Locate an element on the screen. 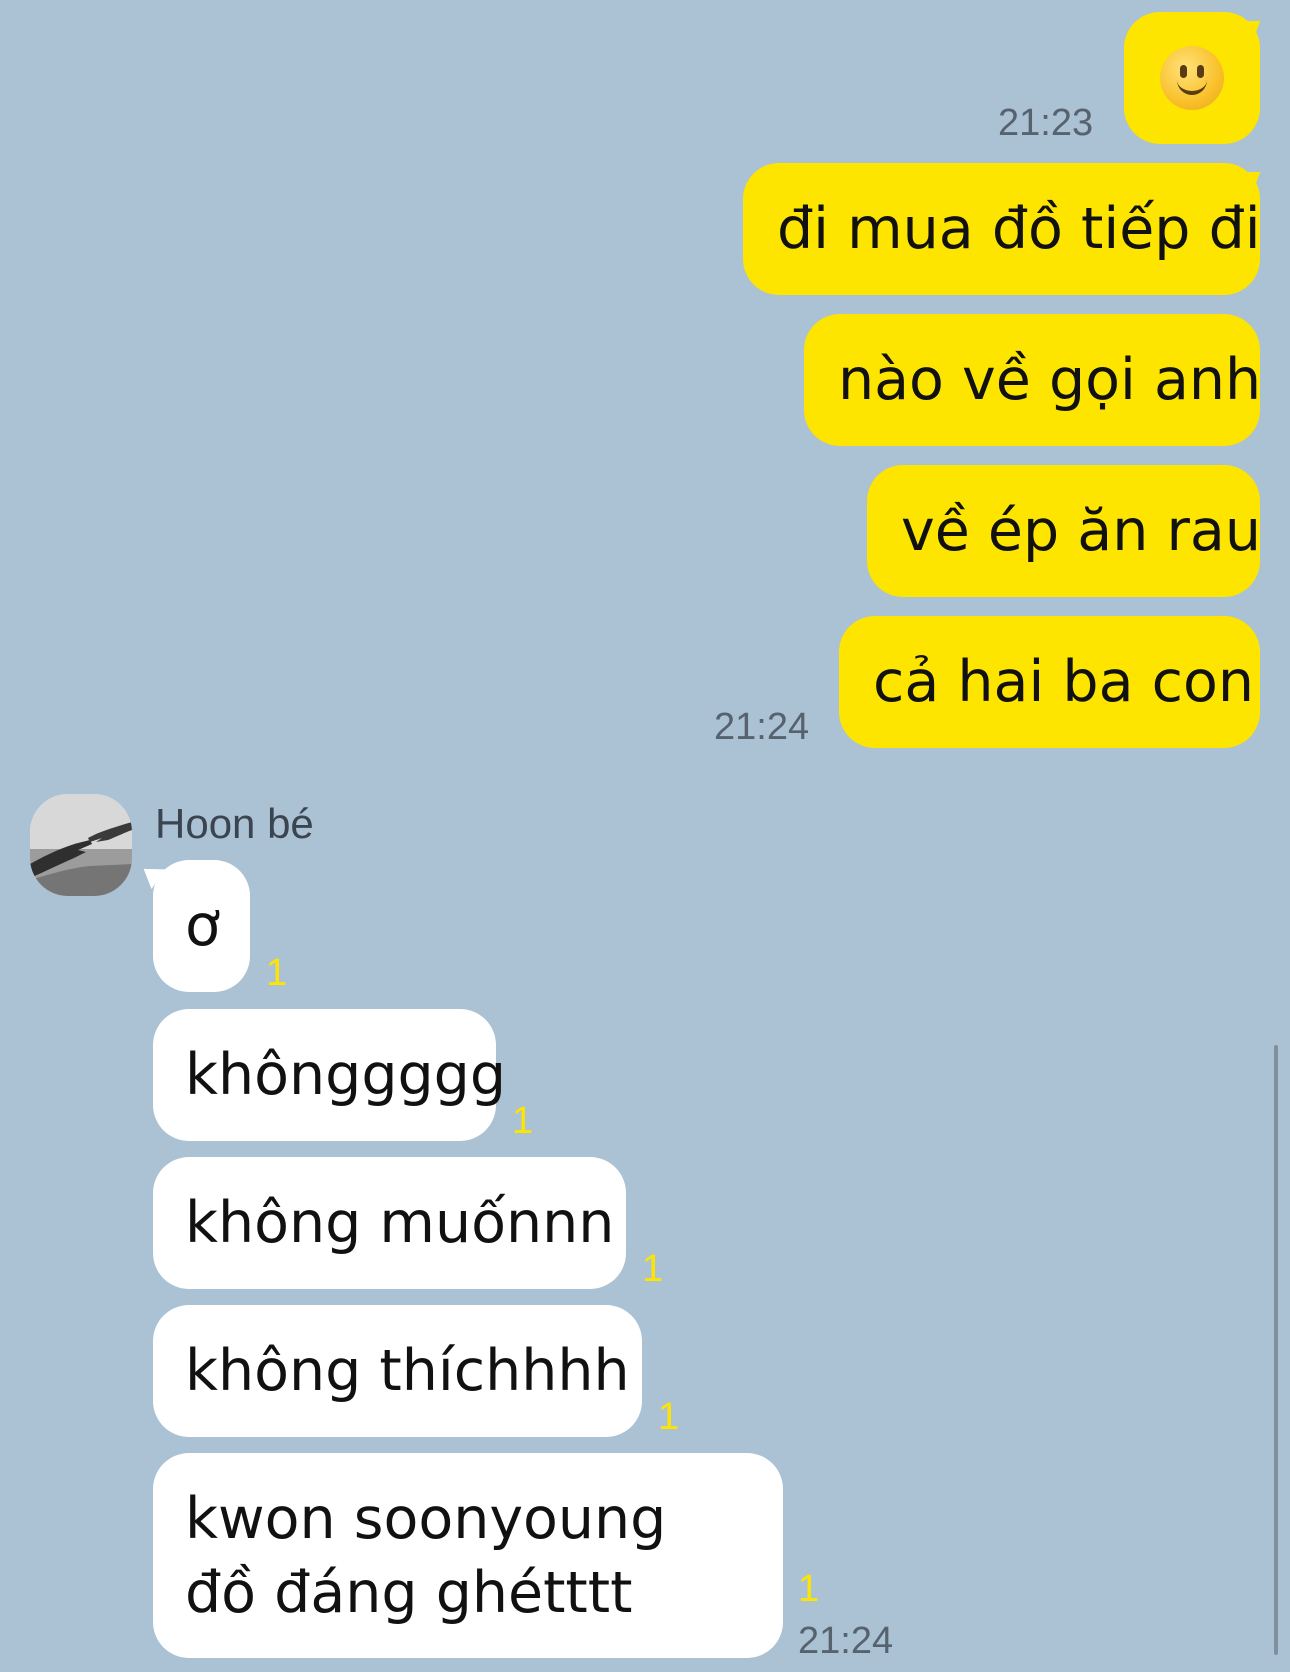 This screenshot has height=1672, width=1290. slightly-smiling-face-icon is located at coordinates (1192, 78).